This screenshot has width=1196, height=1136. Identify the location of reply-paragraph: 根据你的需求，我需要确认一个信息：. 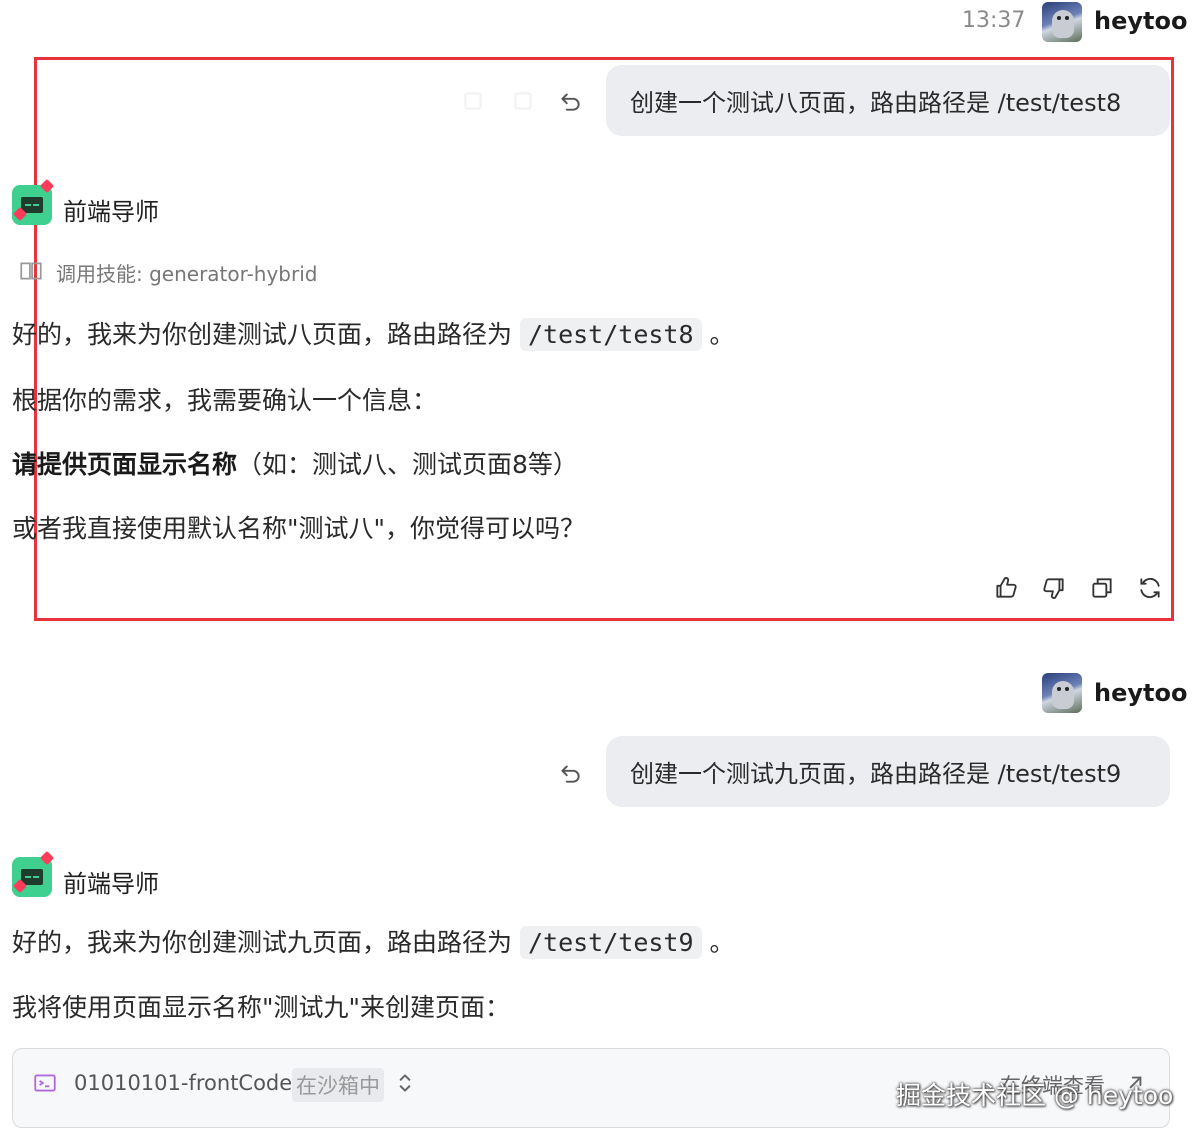
(225, 400).